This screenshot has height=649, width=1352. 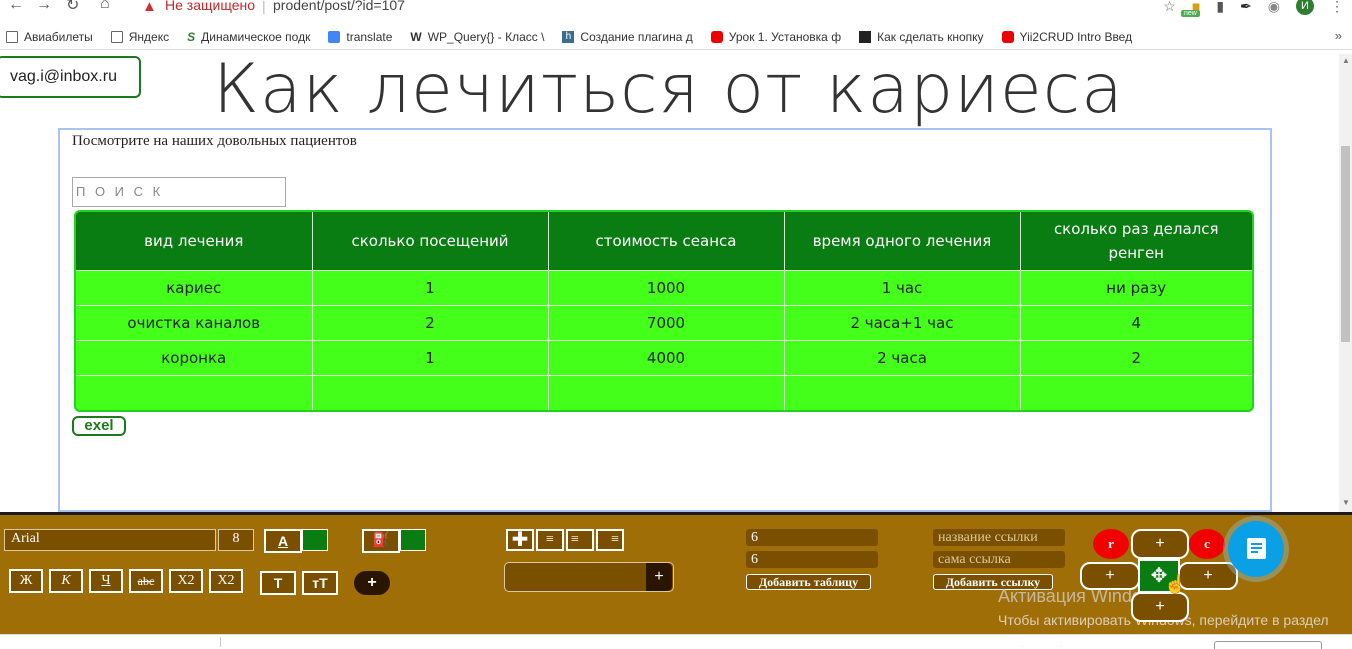 I want to click on bookmark-item: S Динамическое подк, so click(x=248, y=37).